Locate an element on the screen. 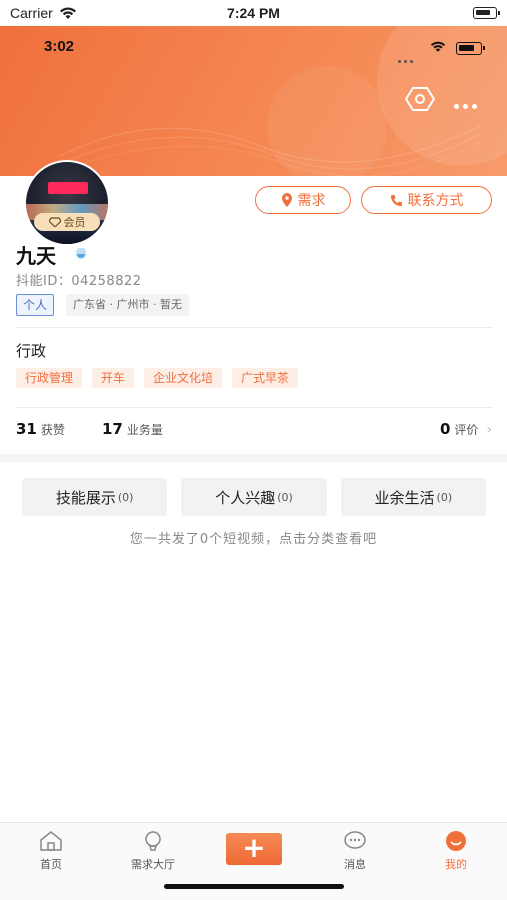 The image size is (507, 900). device-status-bar: Carrier 7:24 PM is located at coordinates (253, 13).